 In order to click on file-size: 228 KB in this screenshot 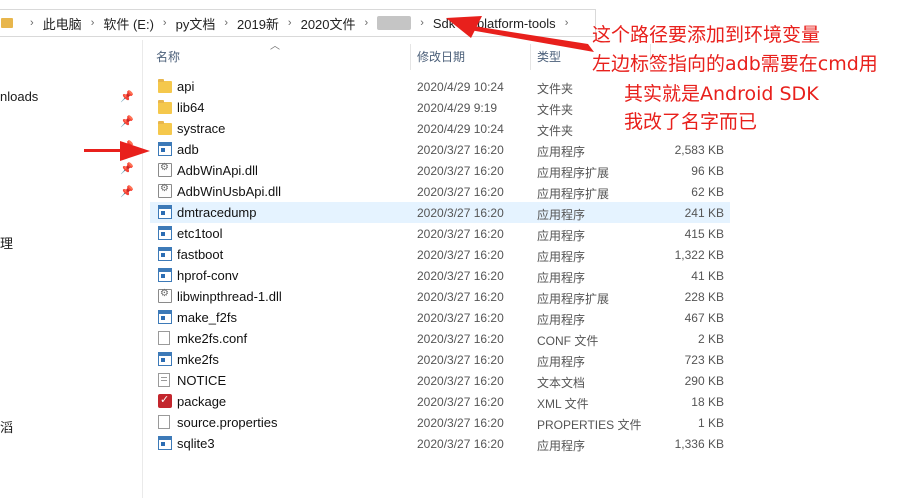, I will do `click(704, 297)`.